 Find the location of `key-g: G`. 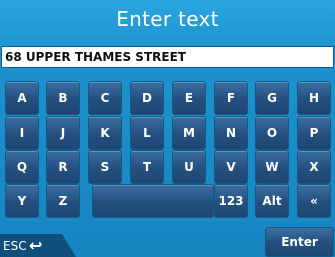

key-g: G is located at coordinates (272, 98).